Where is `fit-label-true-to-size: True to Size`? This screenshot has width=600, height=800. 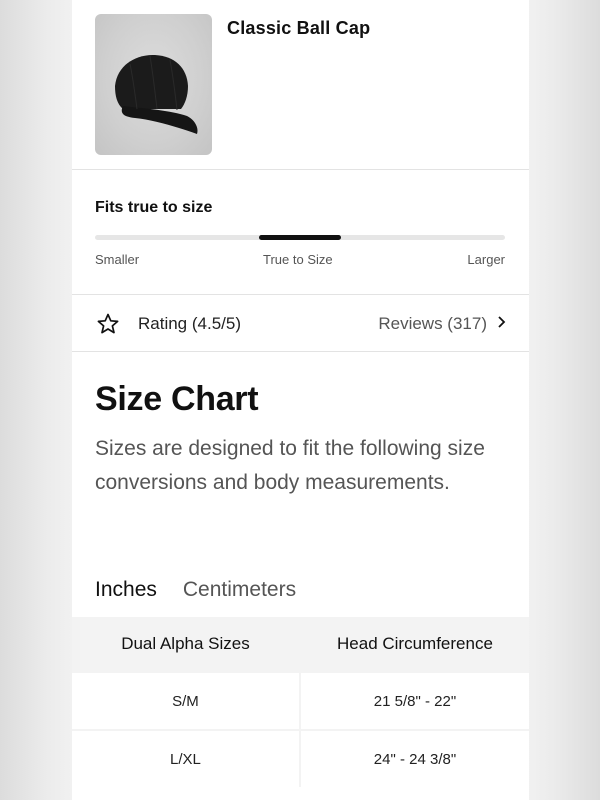 fit-label-true-to-size: True to Size is located at coordinates (298, 259).